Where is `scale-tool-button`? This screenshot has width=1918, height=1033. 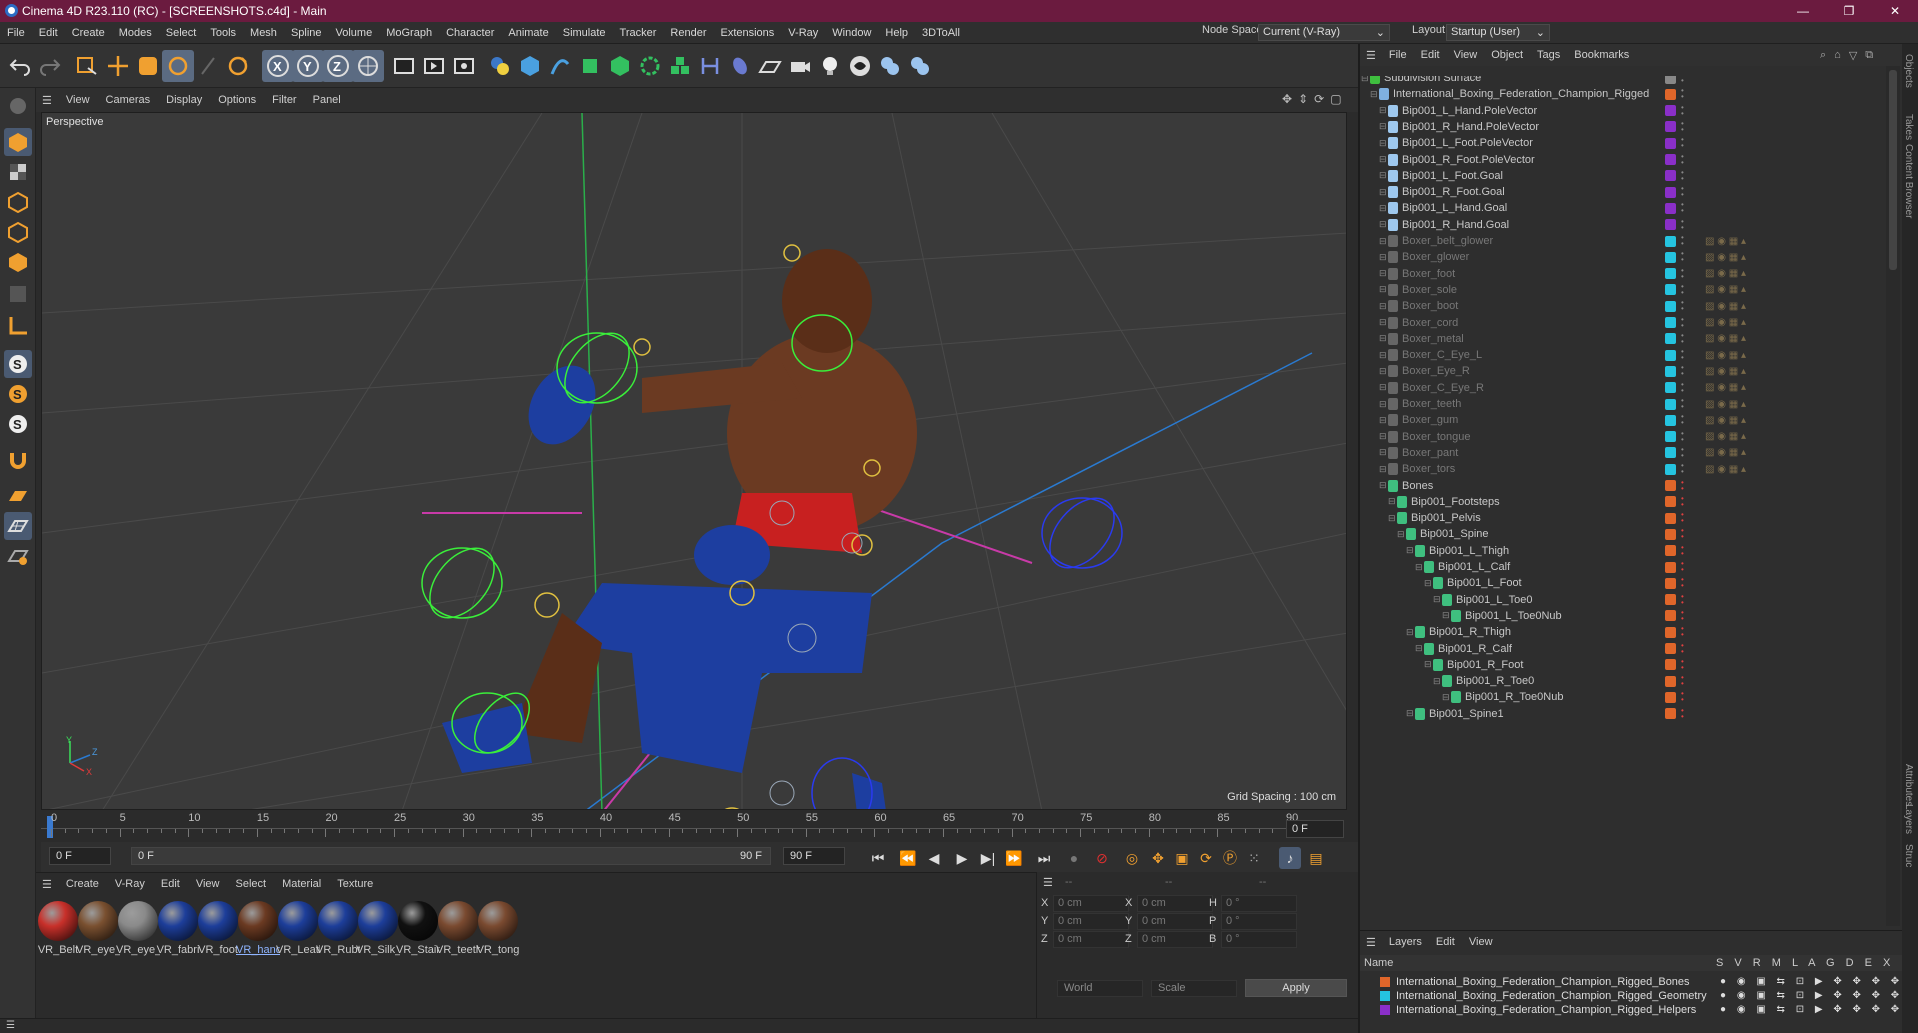
scale-tool-button is located at coordinates (148, 66).